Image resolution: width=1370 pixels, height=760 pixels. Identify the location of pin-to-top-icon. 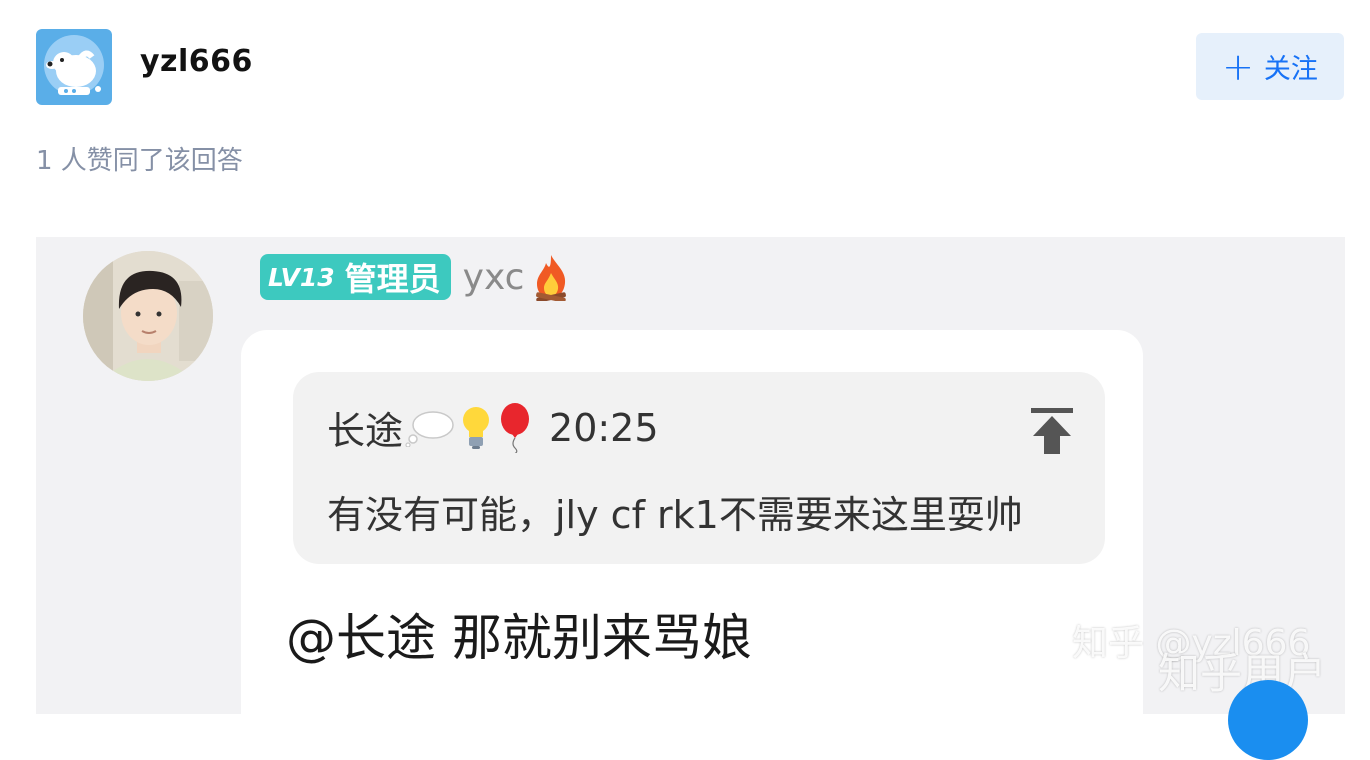
(1052, 431).